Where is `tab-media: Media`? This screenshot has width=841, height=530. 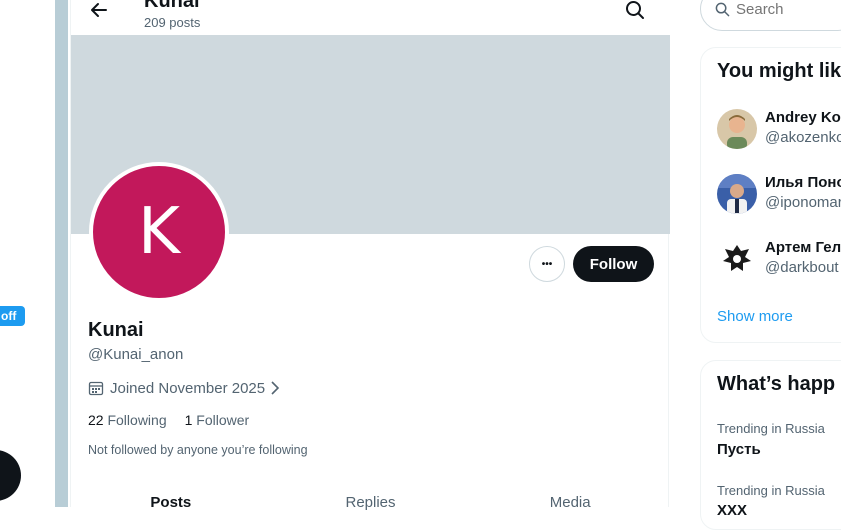
tab-media: Media is located at coordinates (570, 509).